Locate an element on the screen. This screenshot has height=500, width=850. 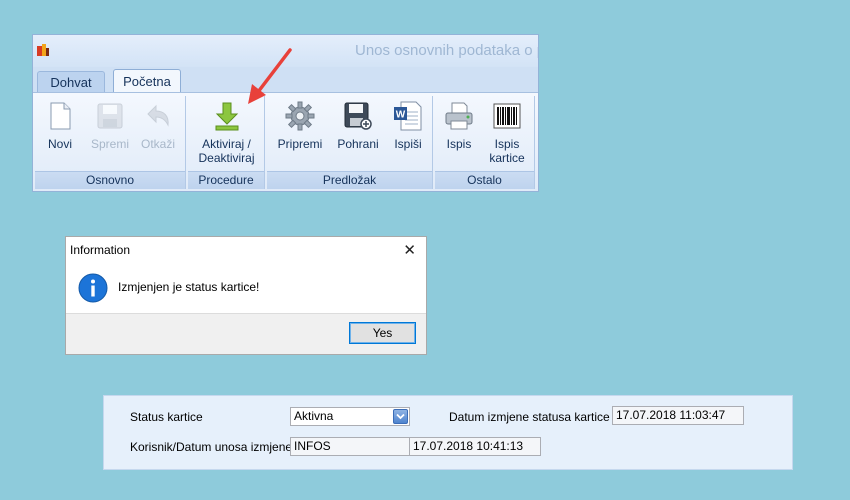
new-label: Novi is located at coordinates (59, 144).